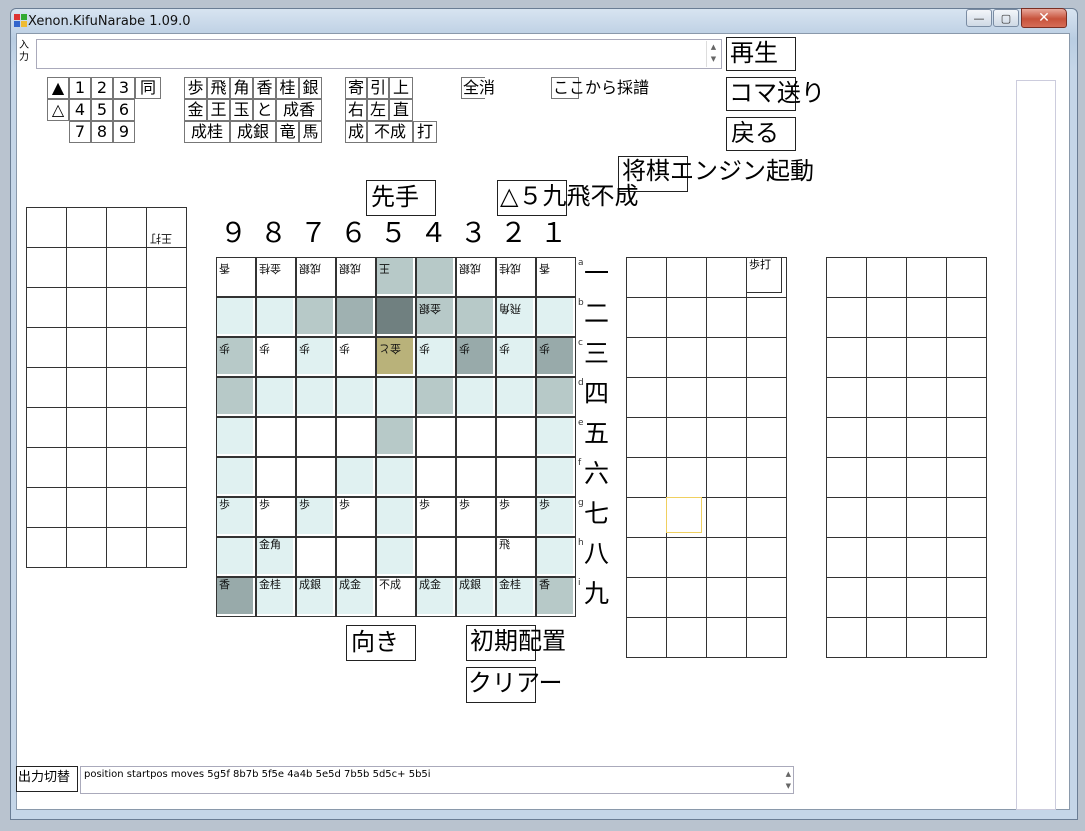 This screenshot has height=831, width=1085. I want to click on key-same: 同, so click(148, 88).